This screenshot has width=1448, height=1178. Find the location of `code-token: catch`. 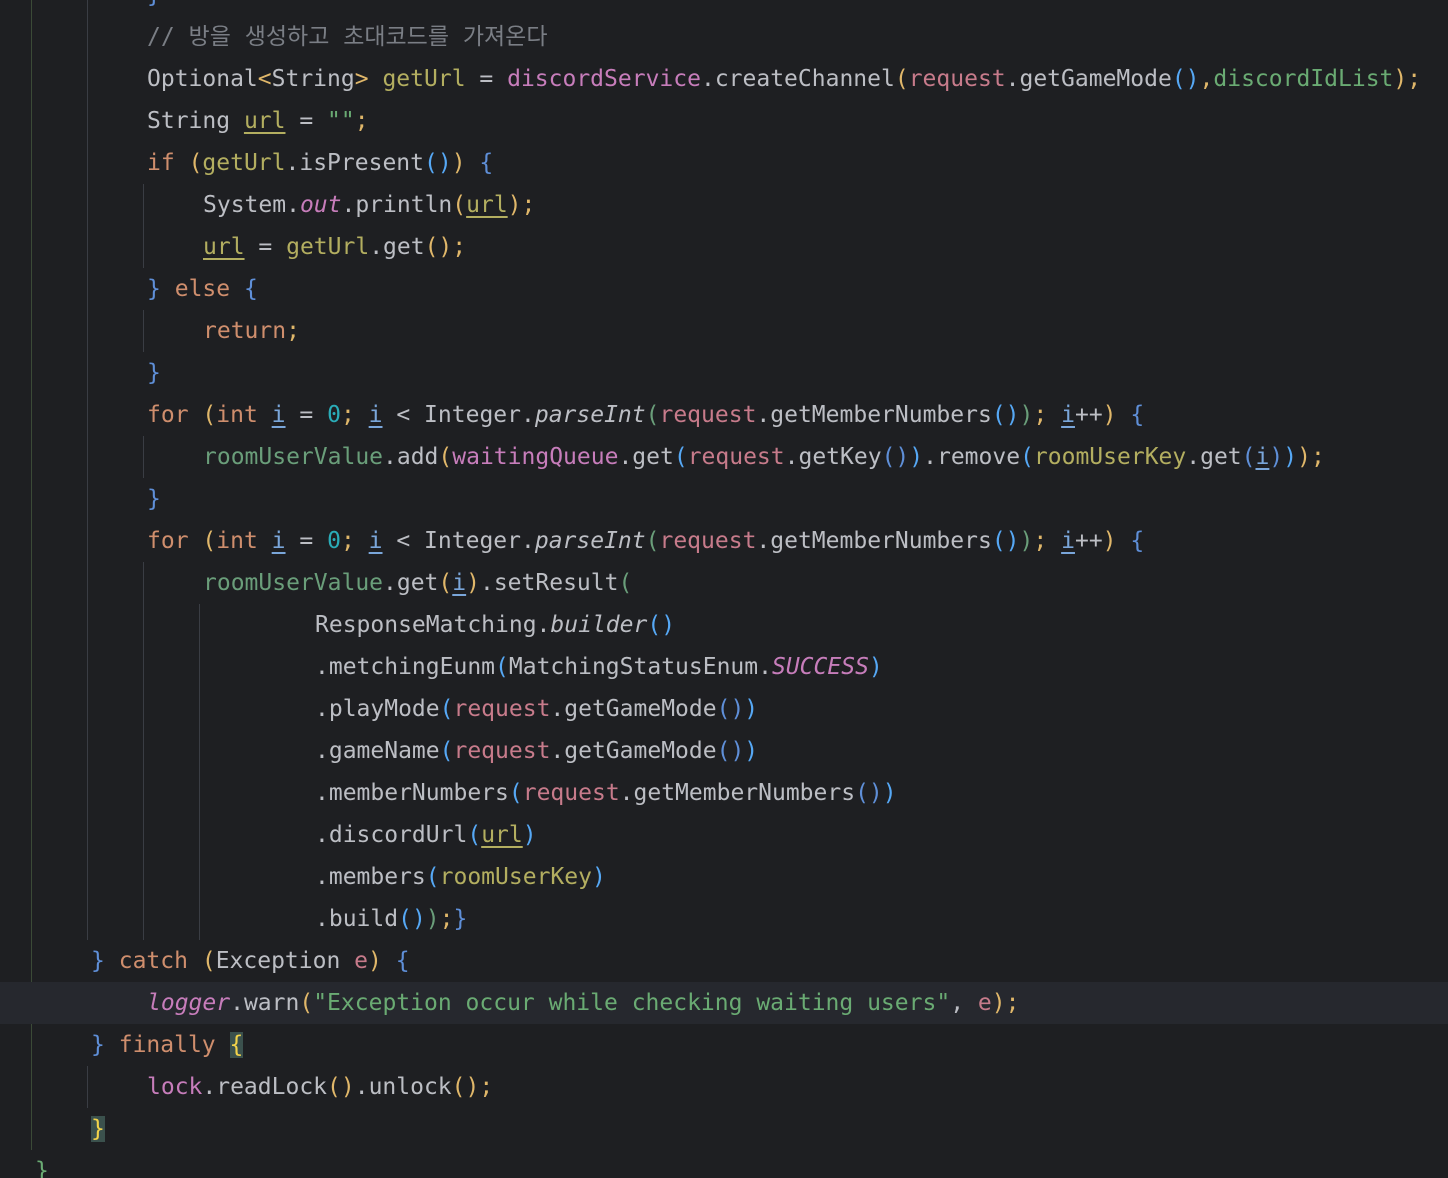

code-token: catch is located at coordinates (153, 961).